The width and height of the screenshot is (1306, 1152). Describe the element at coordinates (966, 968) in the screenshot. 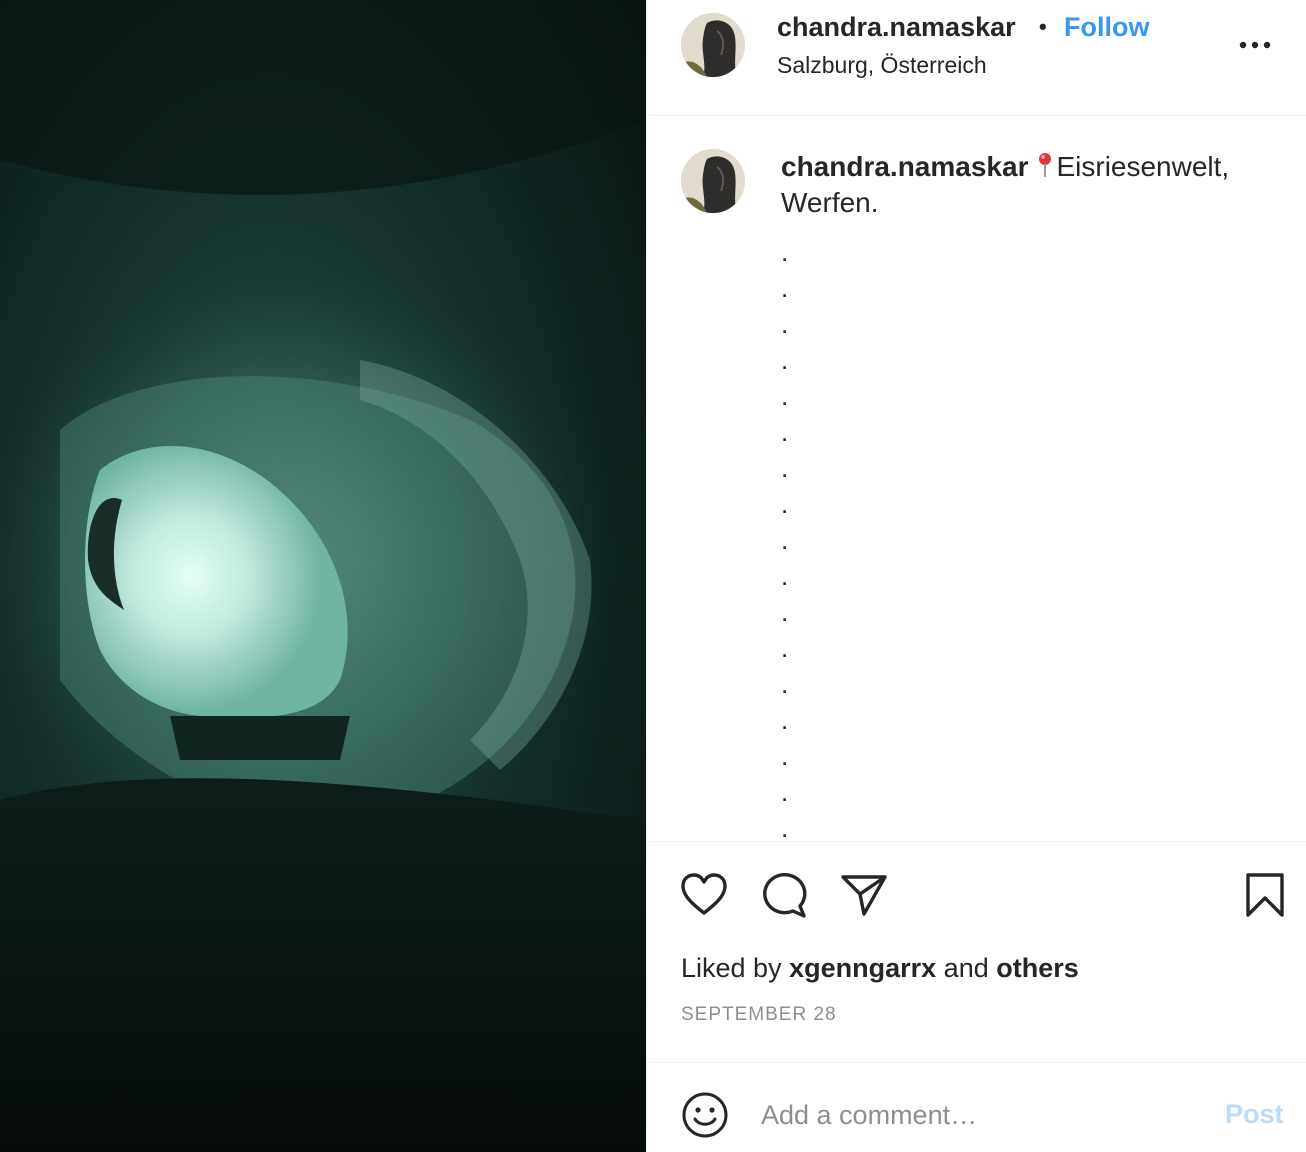

I see `liked-by-conjunction: and` at that location.